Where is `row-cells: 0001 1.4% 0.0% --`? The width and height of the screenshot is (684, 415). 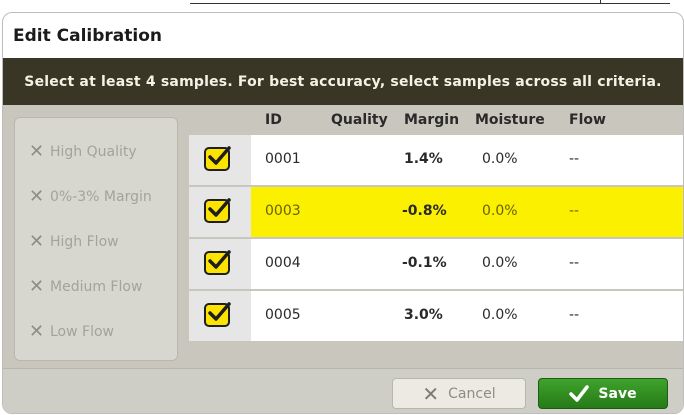 row-cells: 0001 1.4% 0.0% -- is located at coordinates (467, 160).